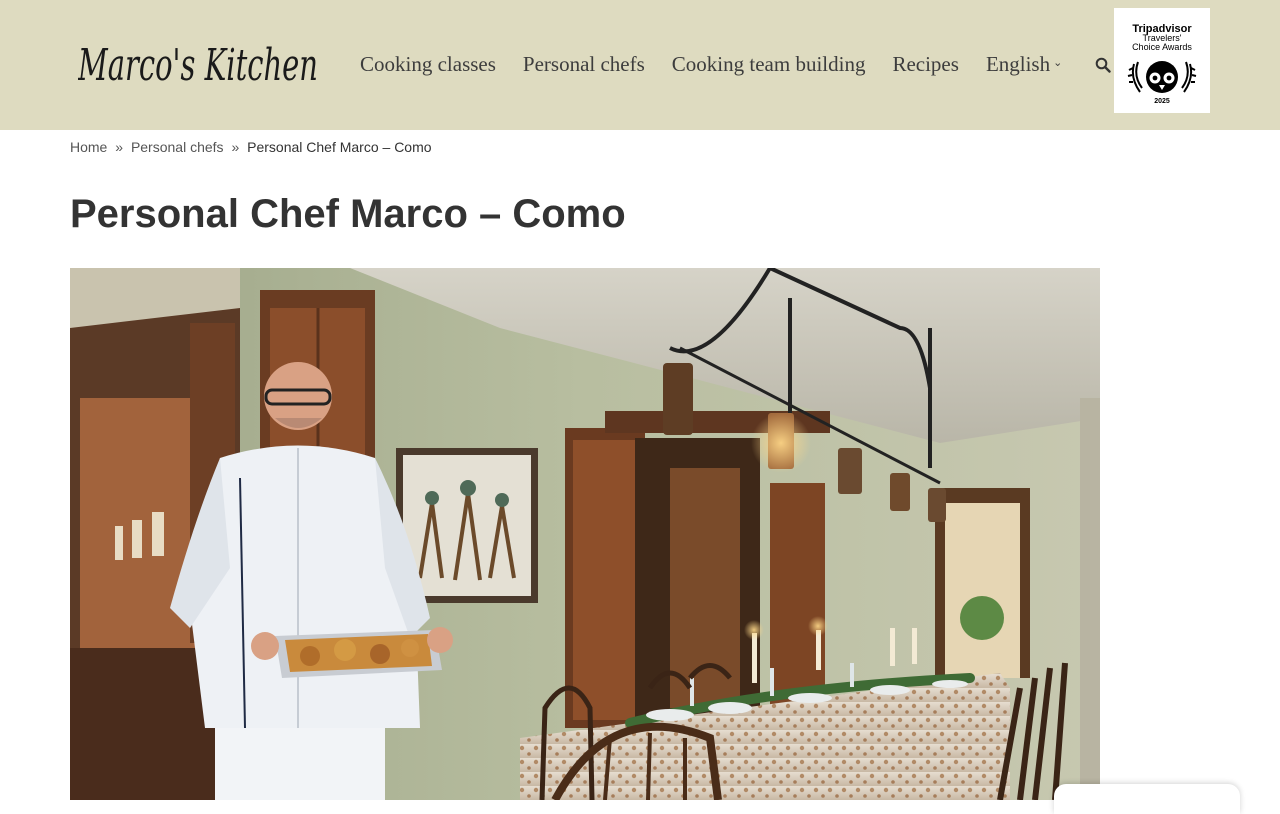  I want to click on award-line3: Choice Awards, so click(1162, 47).